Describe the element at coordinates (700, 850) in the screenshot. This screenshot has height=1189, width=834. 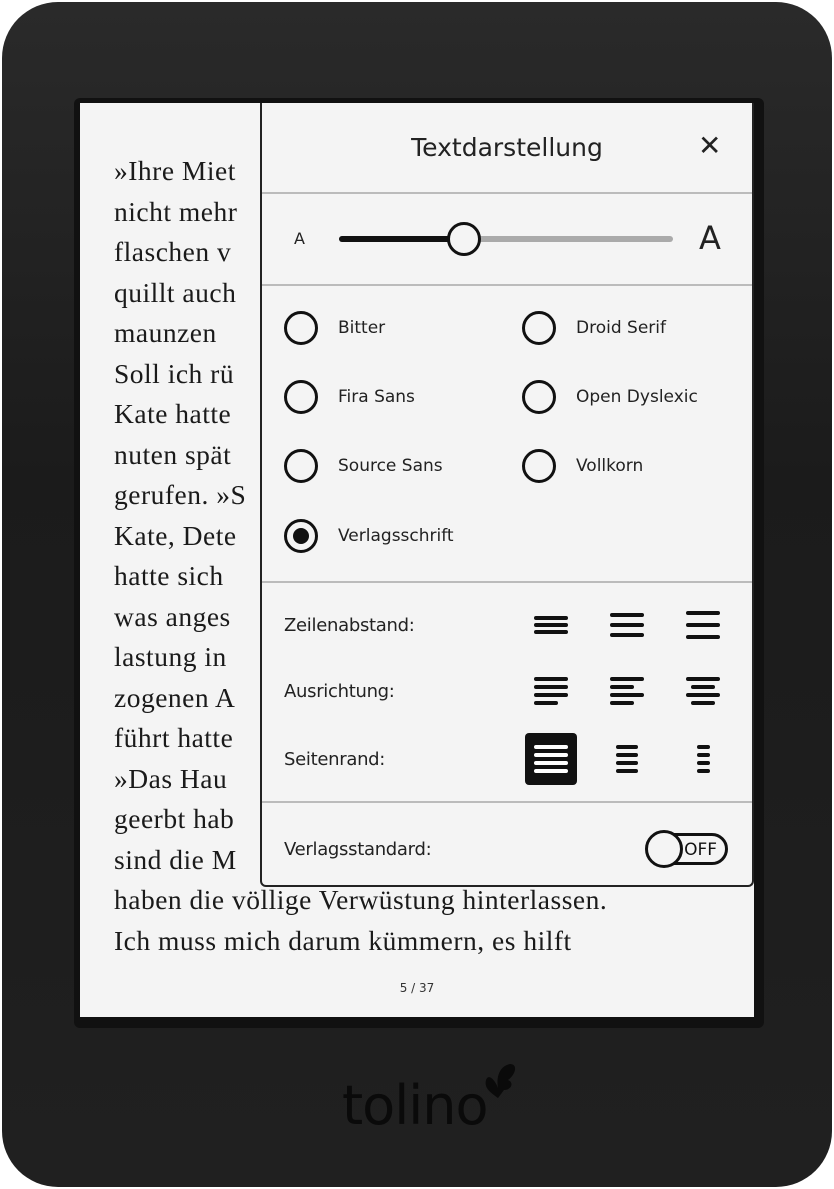
I see `toggle-state: OFF` at that location.